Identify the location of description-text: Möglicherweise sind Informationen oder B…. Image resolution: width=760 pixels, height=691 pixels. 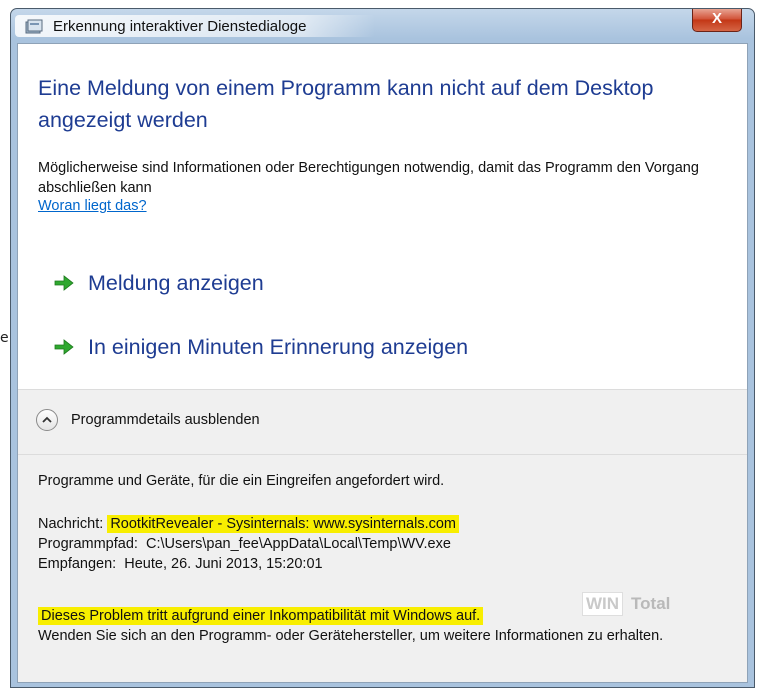
(368, 178).